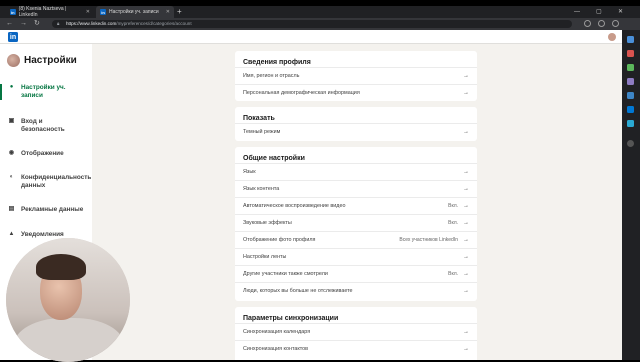  I want to click on section-display: Показать Темный режим →, so click(356, 124).